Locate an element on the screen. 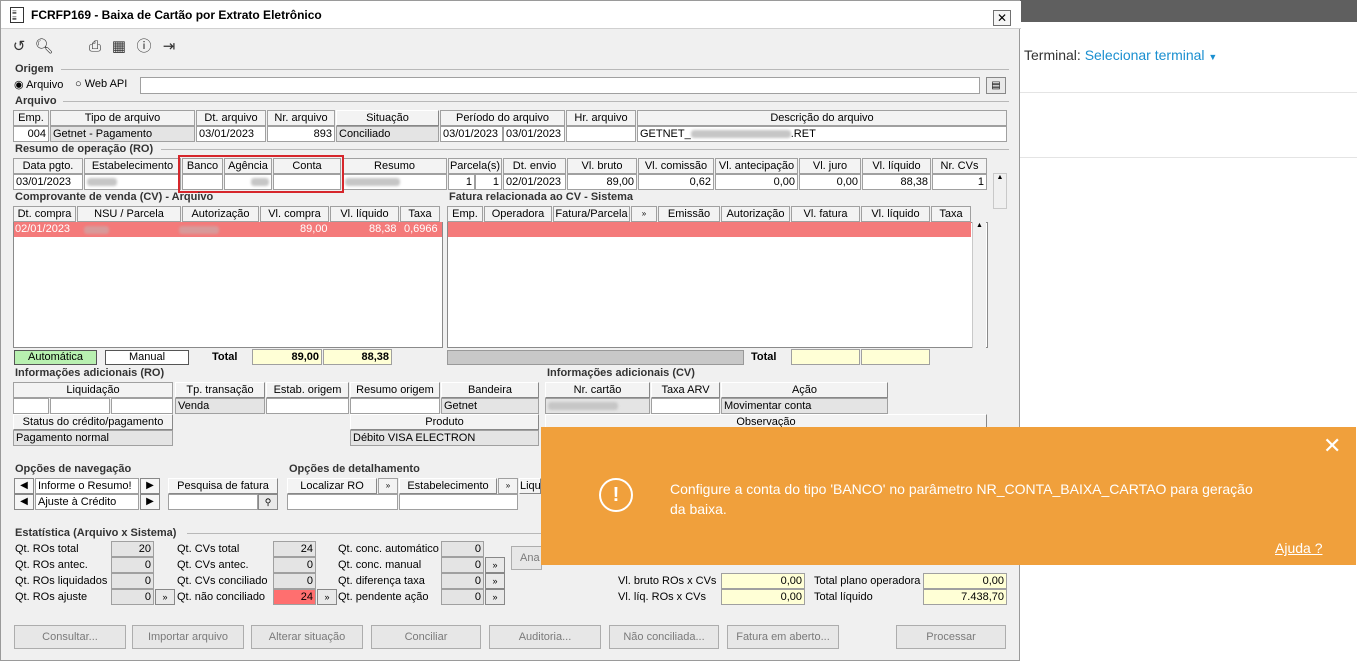 The image size is (1357, 661). nav-select-resumo: Informe o Resumo! is located at coordinates (87, 486).